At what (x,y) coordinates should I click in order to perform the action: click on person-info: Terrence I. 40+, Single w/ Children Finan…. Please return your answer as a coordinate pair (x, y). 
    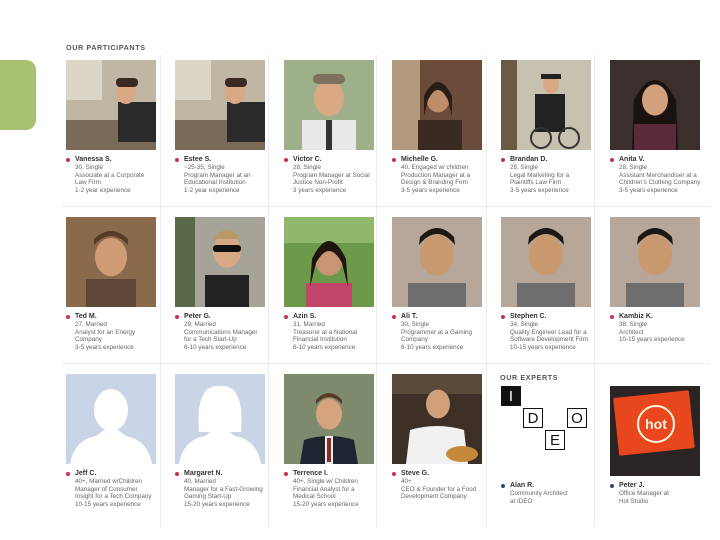
    Looking at the image, I should click on (336, 489).